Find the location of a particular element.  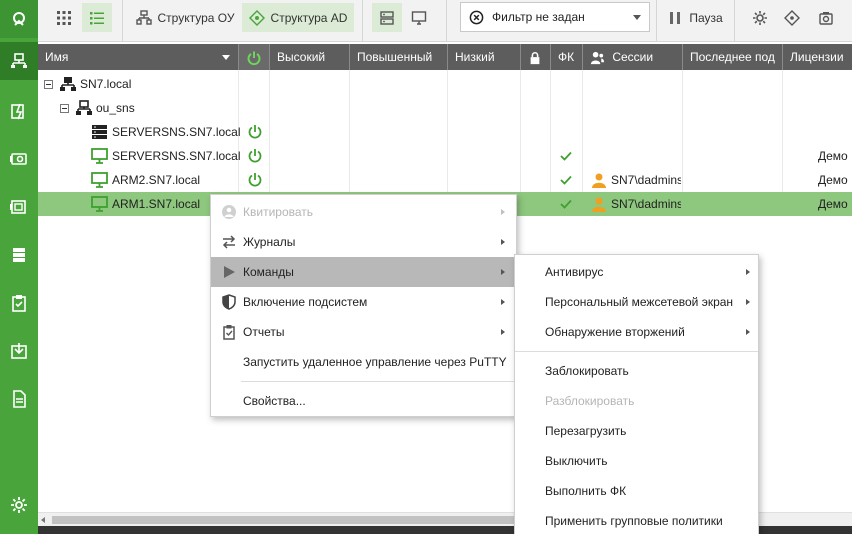

submenu-item-reboot: Перезагрузить is located at coordinates (636, 431).